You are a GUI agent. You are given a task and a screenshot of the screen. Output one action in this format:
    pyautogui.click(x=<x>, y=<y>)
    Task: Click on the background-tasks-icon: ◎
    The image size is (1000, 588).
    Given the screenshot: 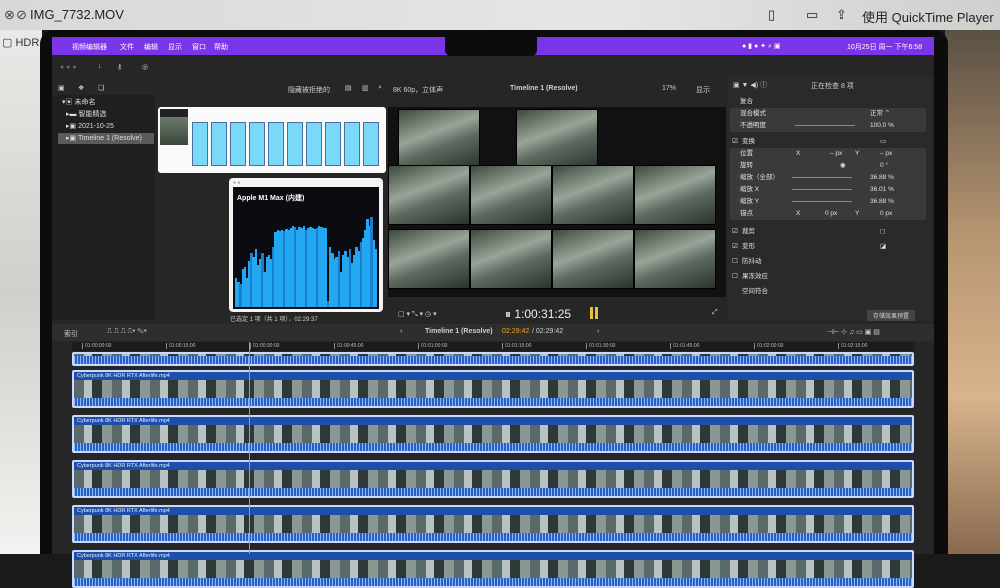 What is the action you would take?
    pyautogui.click(x=145, y=67)
    